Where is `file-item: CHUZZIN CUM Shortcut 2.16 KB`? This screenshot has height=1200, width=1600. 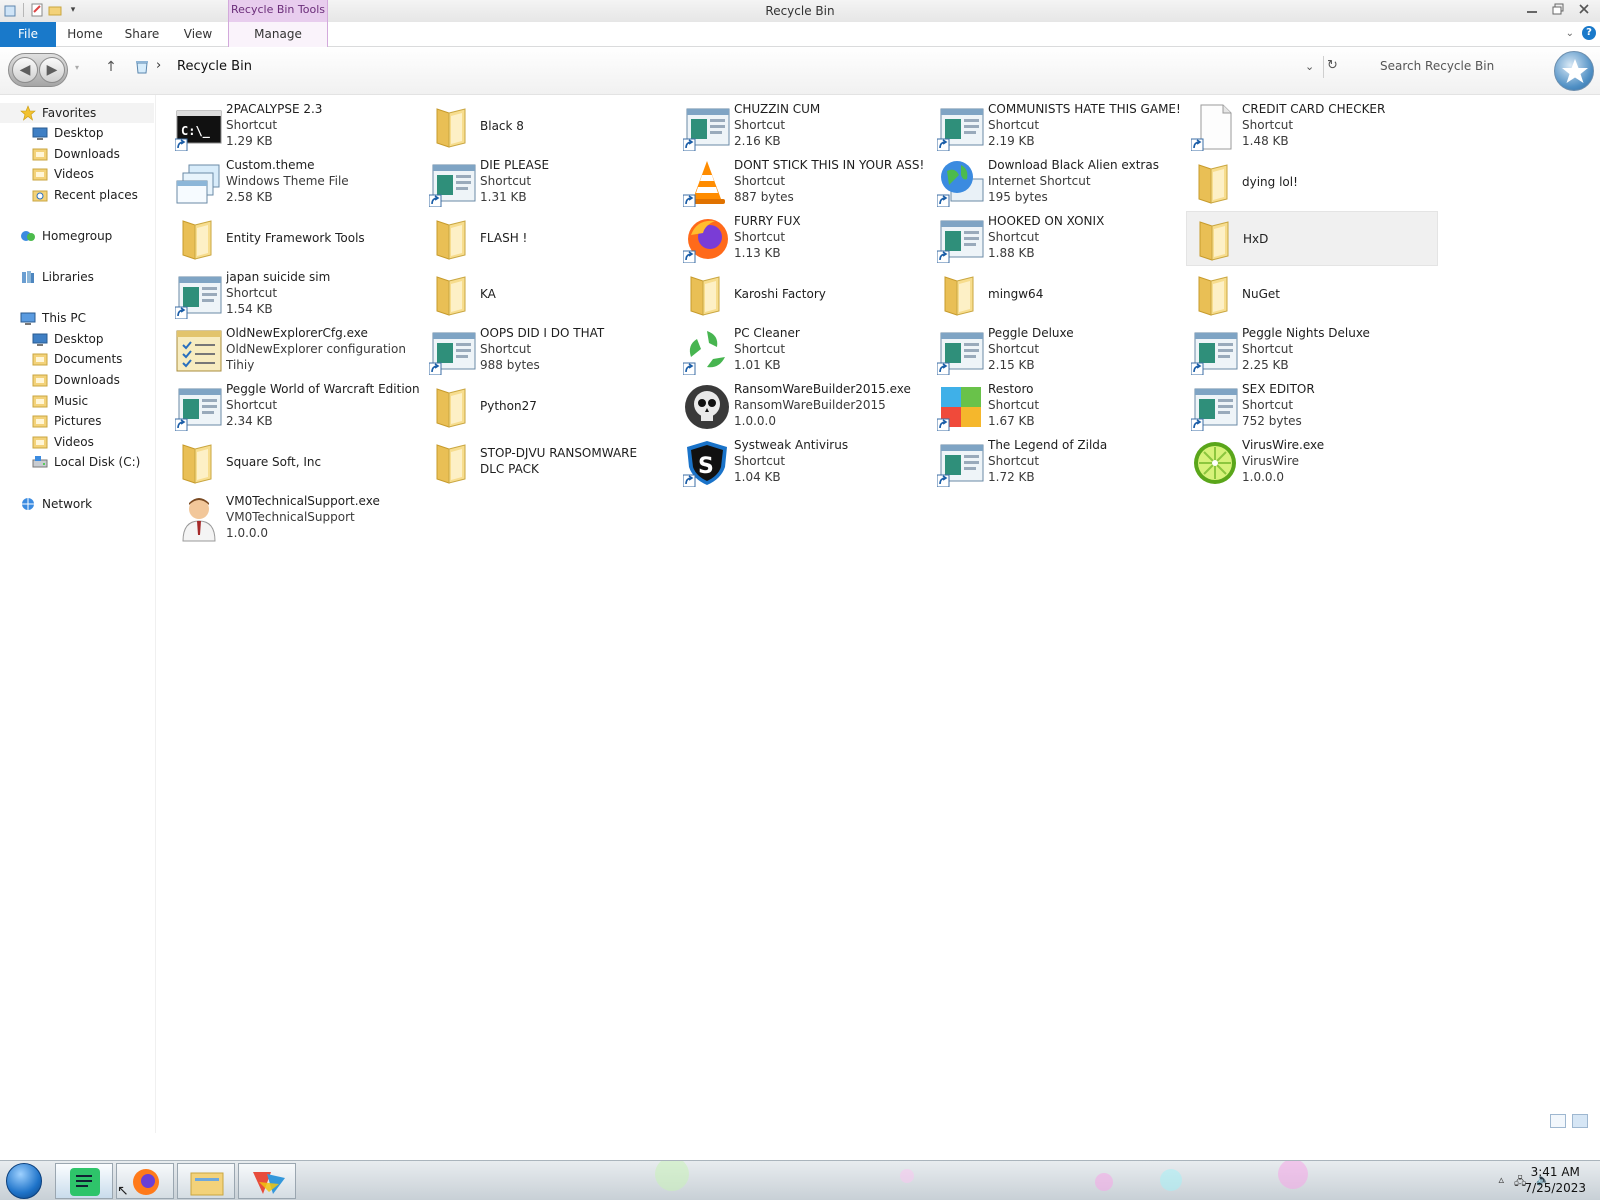
file-item: CHUZZIN CUM Shortcut 2.16 KB is located at coordinates (804, 126).